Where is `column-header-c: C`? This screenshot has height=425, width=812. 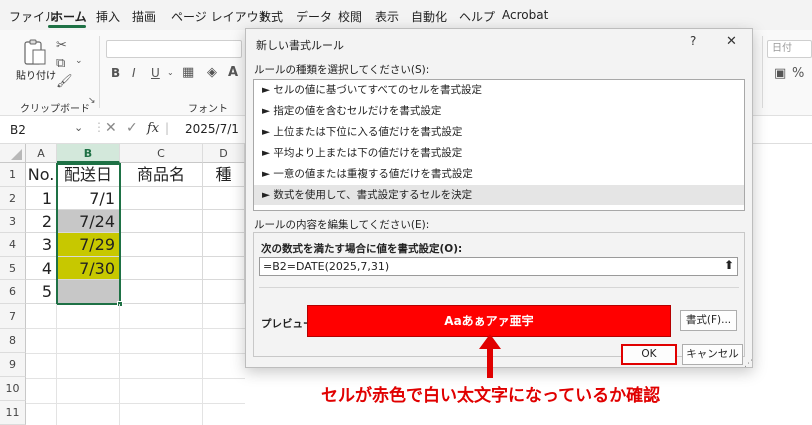
column-header-c: C is located at coordinates (161, 153).